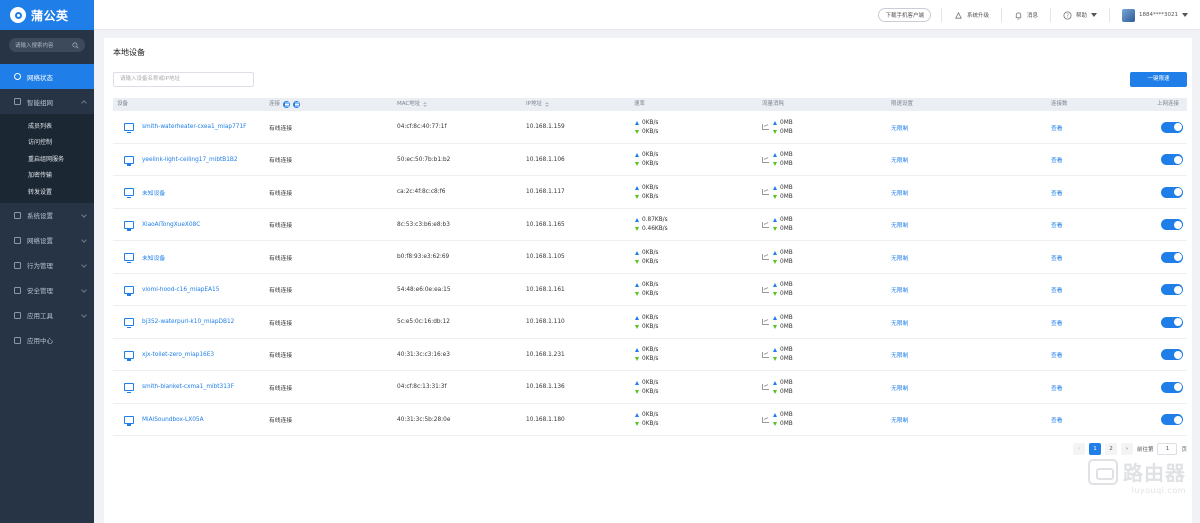  What do you see at coordinates (423, 224) in the screenshot?
I see `mac-address: 8c:53:c3:b6:e8:b3` at bounding box center [423, 224].